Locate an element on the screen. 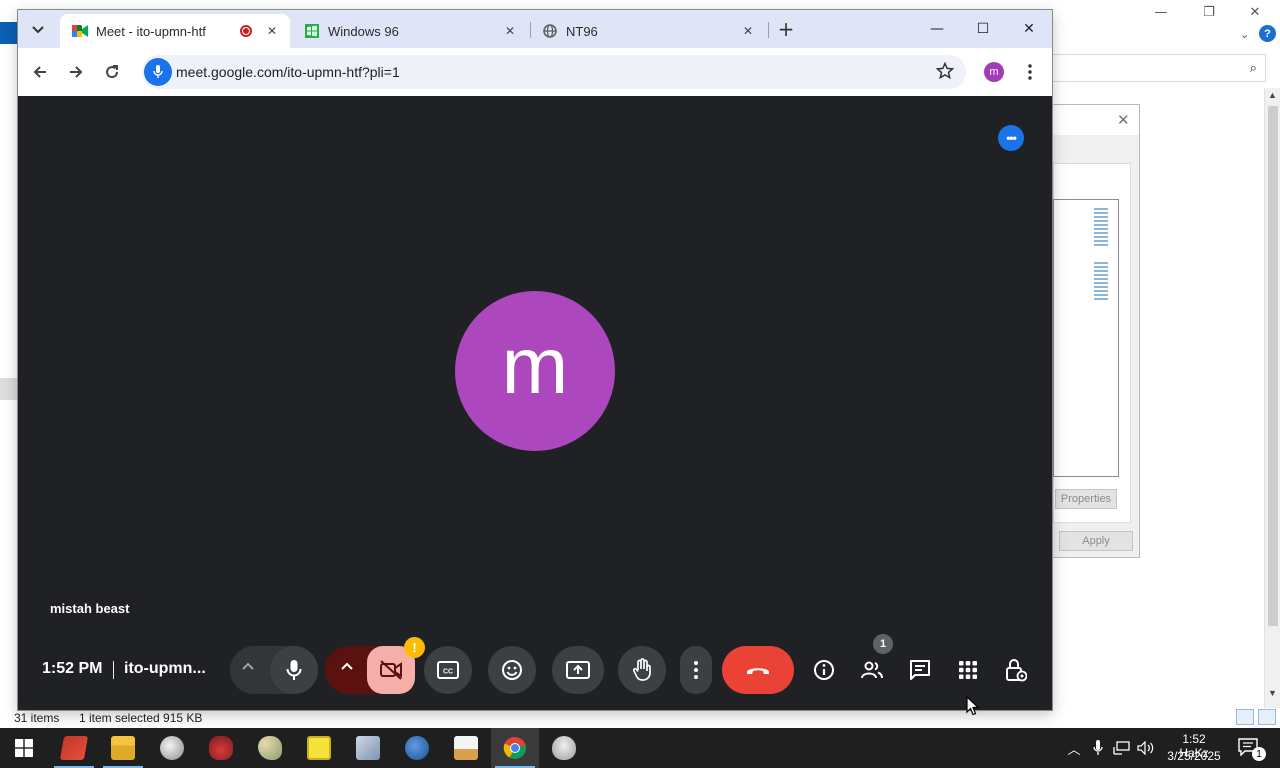 This screenshot has height=768, width=1280. reload-icon is located at coordinates (112, 72).